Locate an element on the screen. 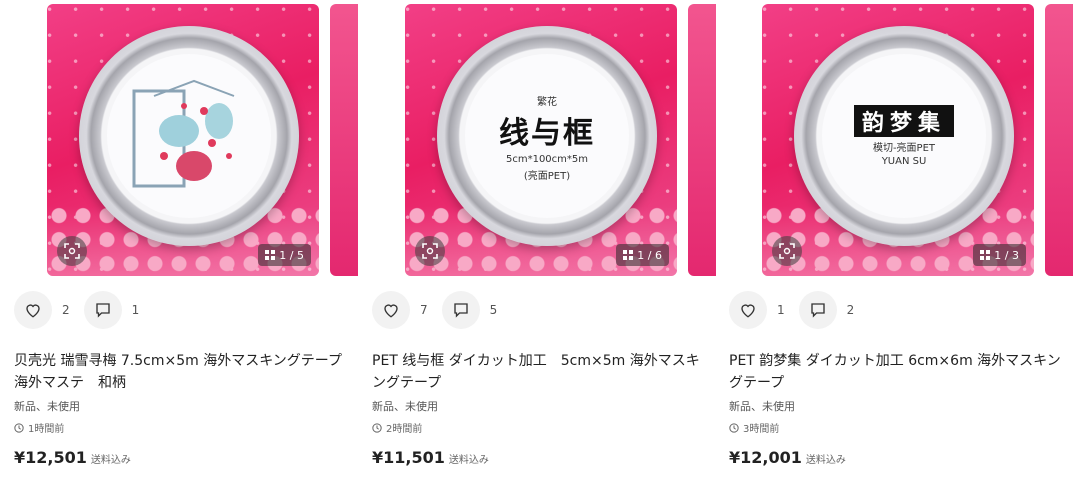 The width and height of the screenshot is (1080, 478). listed-time-text: 1時間前 is located at coordinates (46, 429).